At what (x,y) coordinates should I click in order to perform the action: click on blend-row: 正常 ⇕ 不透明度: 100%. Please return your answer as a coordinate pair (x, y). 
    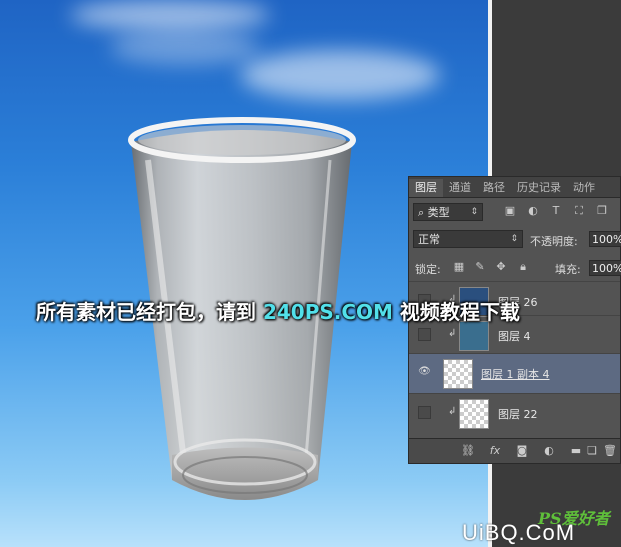
    Looking at the image, I should click on (515, 239).